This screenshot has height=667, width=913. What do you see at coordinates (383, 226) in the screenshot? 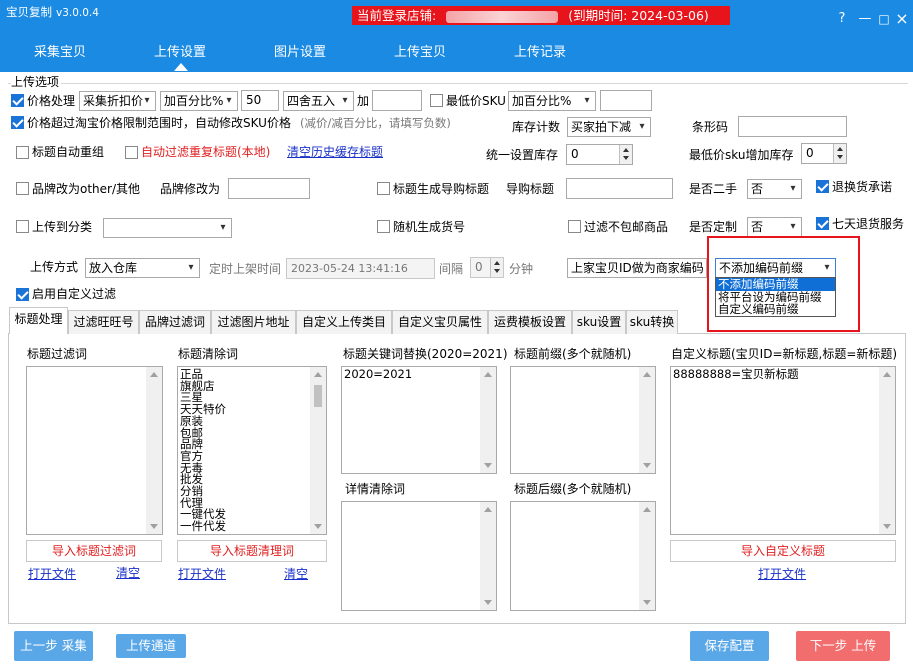
I see `random-item-no-checkbox` at bounding box center [383, 226].